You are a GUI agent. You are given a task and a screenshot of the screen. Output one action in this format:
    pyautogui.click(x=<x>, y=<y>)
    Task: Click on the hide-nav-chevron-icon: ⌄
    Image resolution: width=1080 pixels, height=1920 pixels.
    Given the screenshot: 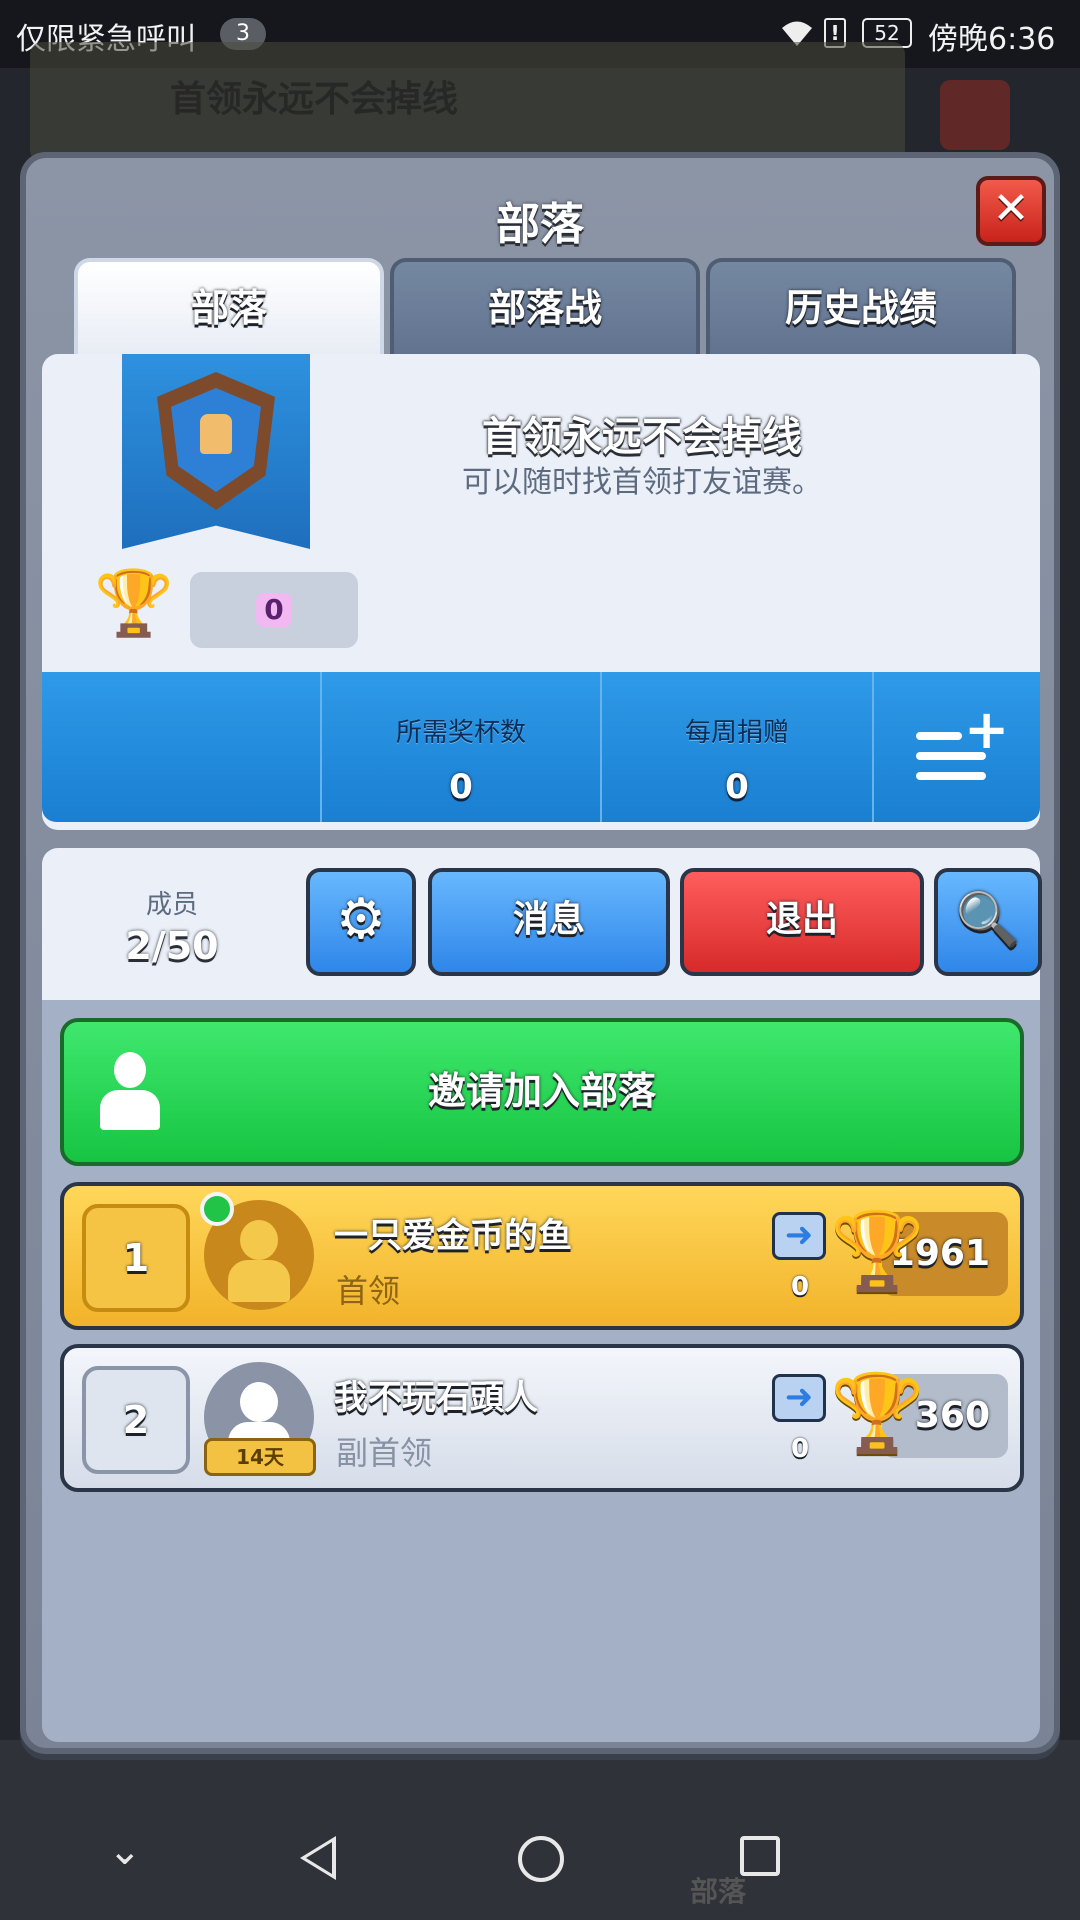 What is the action you would take?
    pyautogui.click(x=125, y=1851)
    